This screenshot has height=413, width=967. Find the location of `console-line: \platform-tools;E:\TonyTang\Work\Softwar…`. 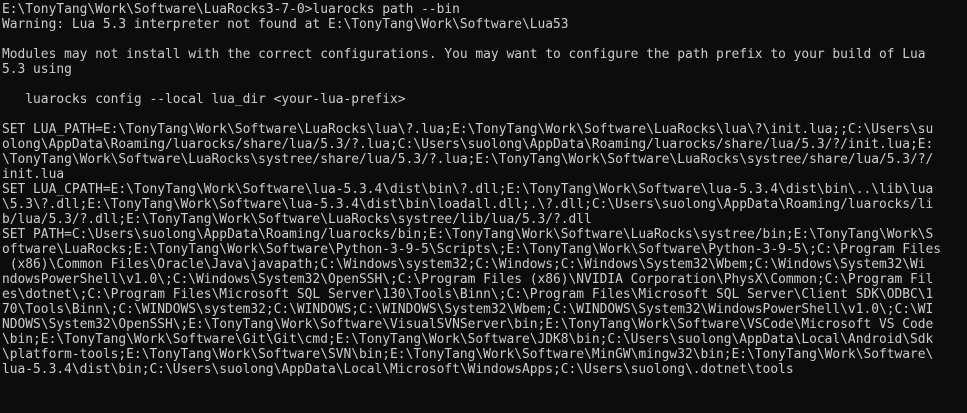

console-line: \platform-tools;E:\TonyTang\Work\Softwar… is located at coordinates (468, 354).